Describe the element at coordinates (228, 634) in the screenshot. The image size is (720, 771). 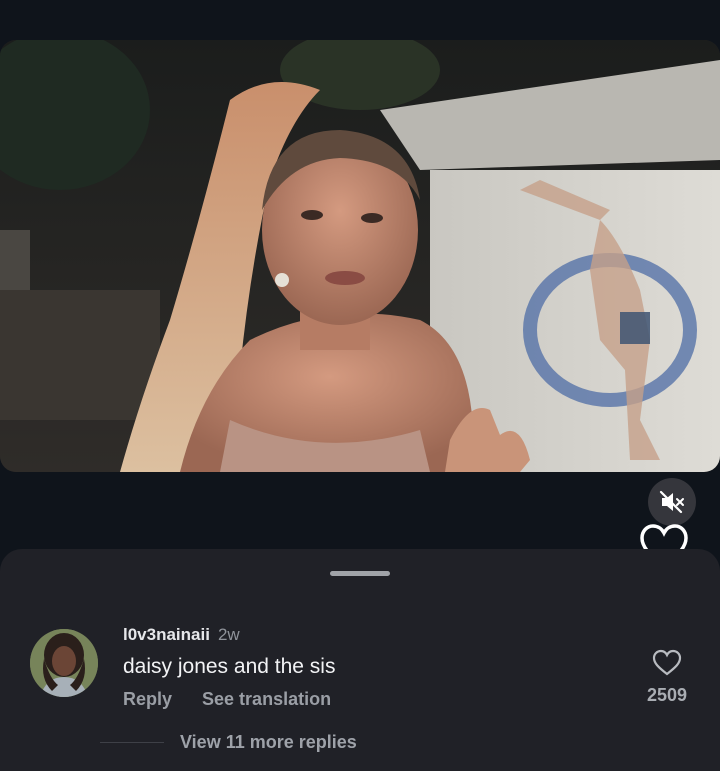
I see `comment-timestamp: 2w` at that location.